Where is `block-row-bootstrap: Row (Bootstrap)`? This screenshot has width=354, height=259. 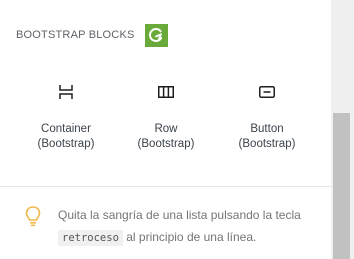 block-row-bootstrap: Row (Bootstrap) is located at coordinates (166, 116).